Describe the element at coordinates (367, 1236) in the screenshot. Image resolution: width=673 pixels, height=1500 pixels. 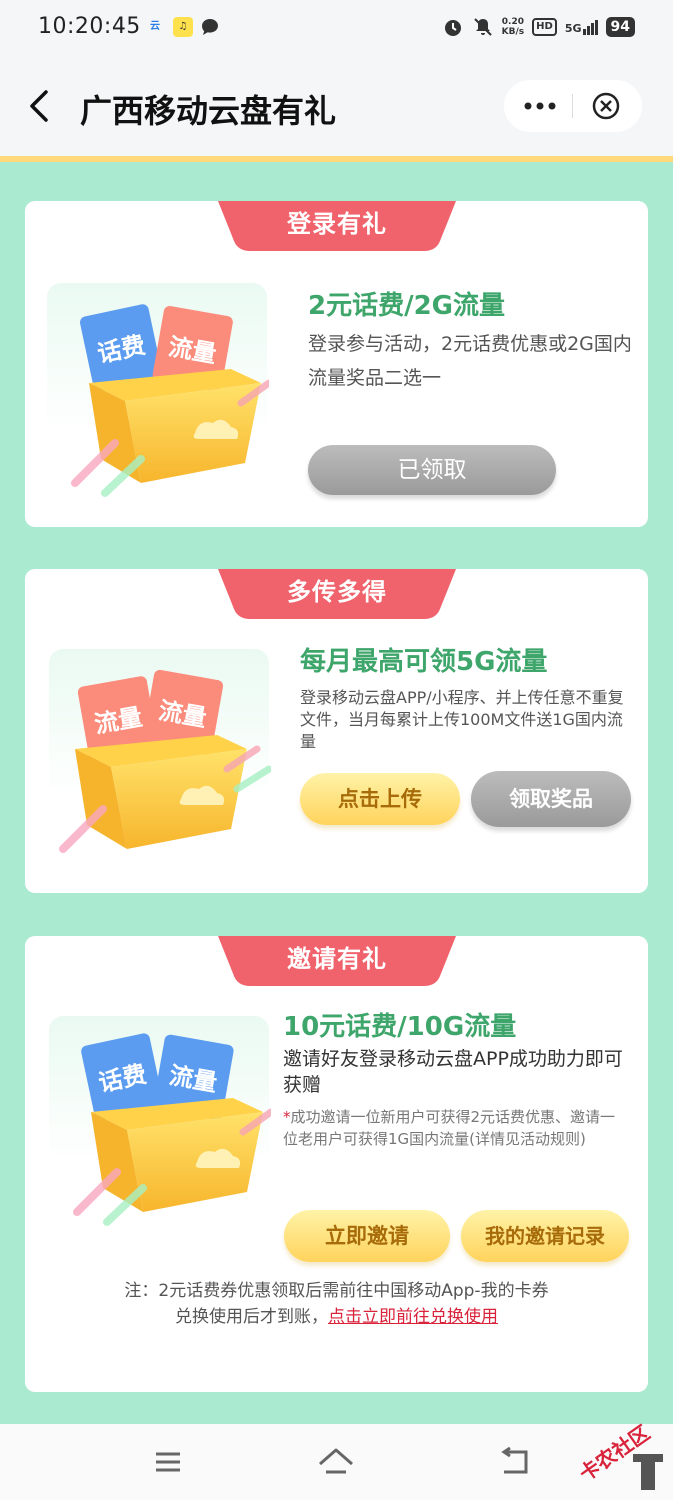
I see `invite-now-button: 立即邀请` at that location.